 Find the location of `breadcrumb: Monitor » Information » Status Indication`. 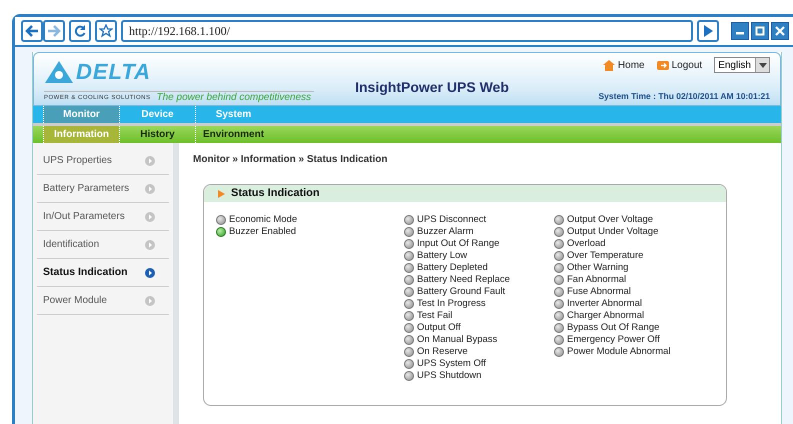

breadcrumb: Monitor » Information » Status Indication is located at coordinates (290, 160).